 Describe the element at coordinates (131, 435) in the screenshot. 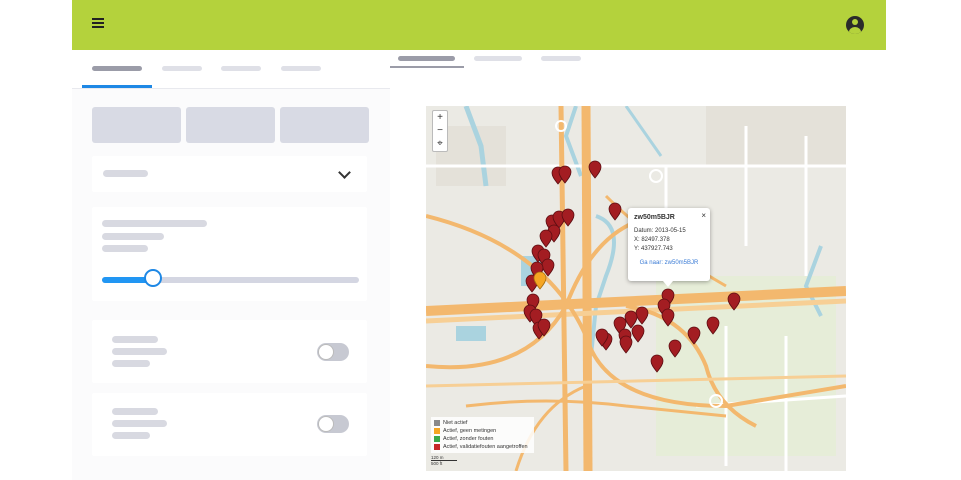

I see `toggle-2-detail` at that location.